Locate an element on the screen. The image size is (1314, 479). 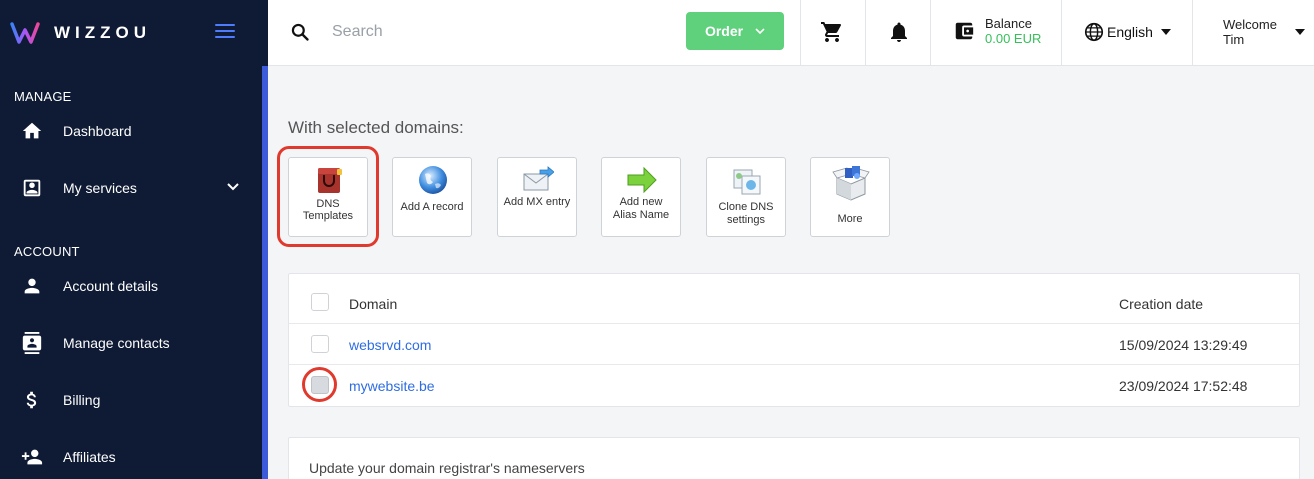
mail-icon is located at coordinates (538, 178).